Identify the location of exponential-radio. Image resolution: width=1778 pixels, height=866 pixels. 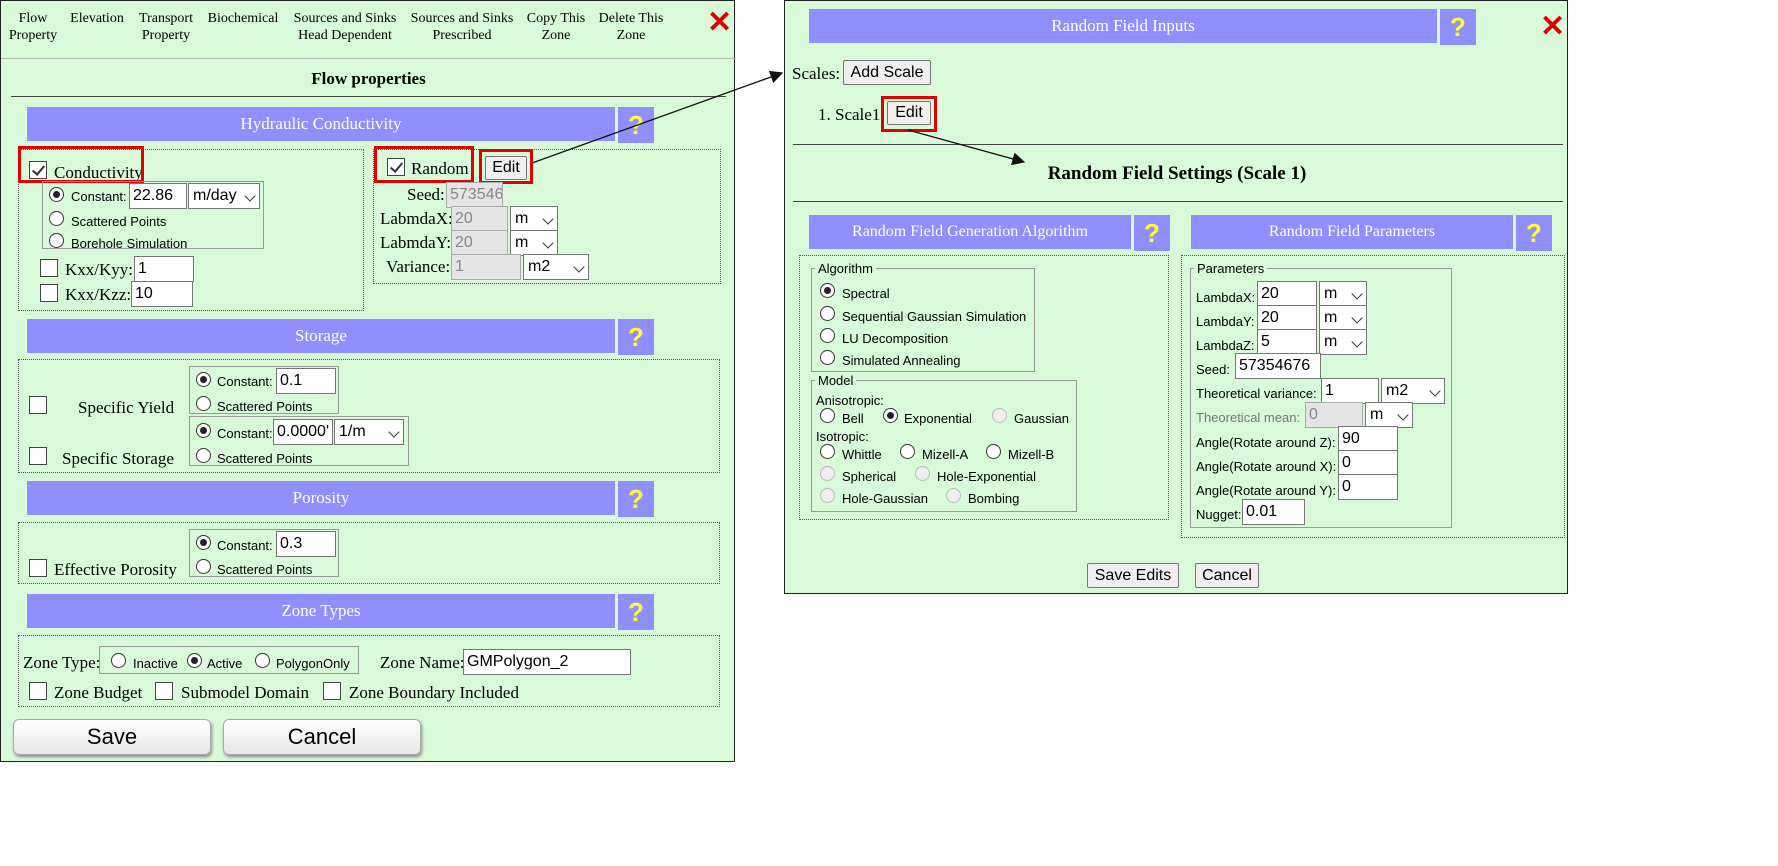
(890, 415).